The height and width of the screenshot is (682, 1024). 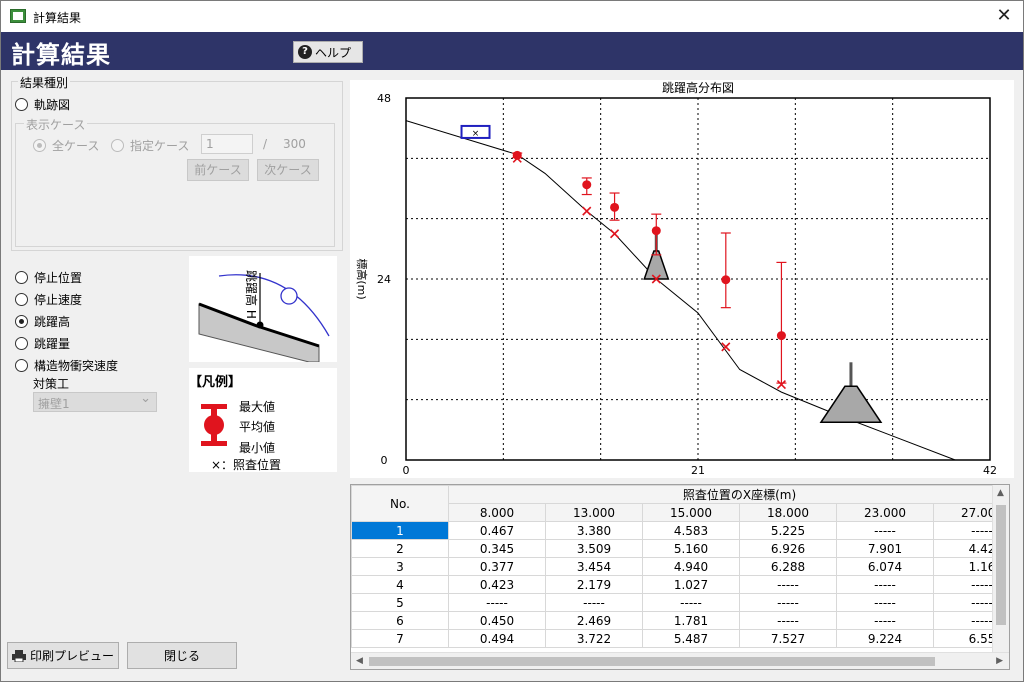 What do you see at coordinates (42, 343) in the screenshot?
I see `radio-jump-distance: 跳躍量` at bounding box center [42, 343].